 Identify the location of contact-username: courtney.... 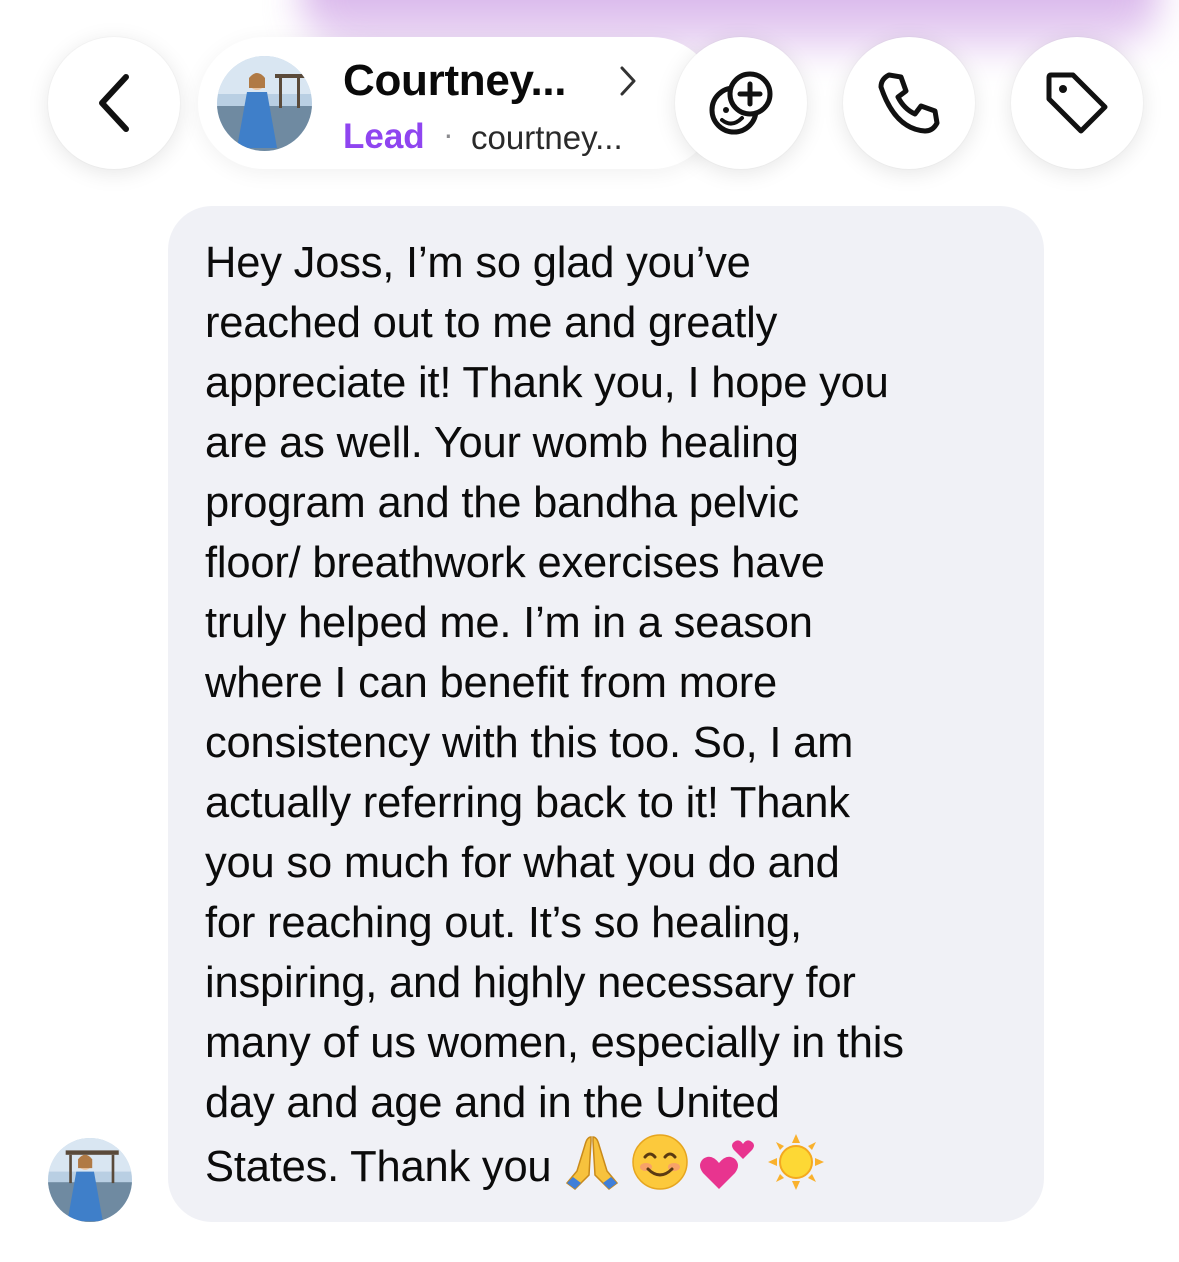
(547, 137).